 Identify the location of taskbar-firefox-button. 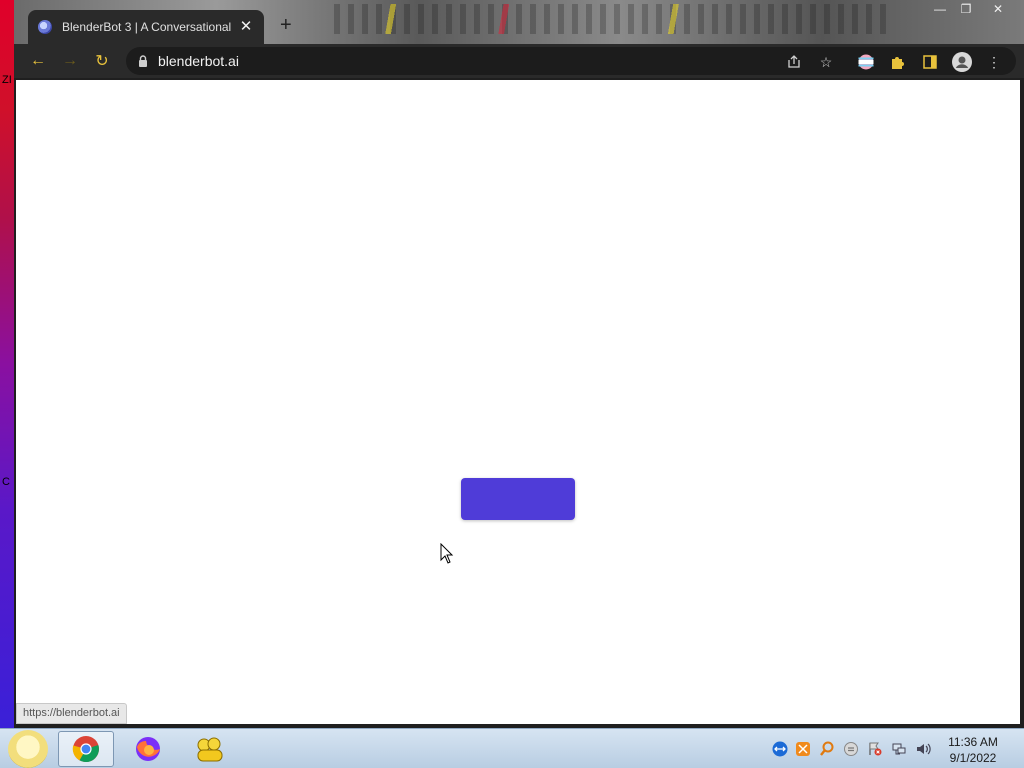
(148, 749).